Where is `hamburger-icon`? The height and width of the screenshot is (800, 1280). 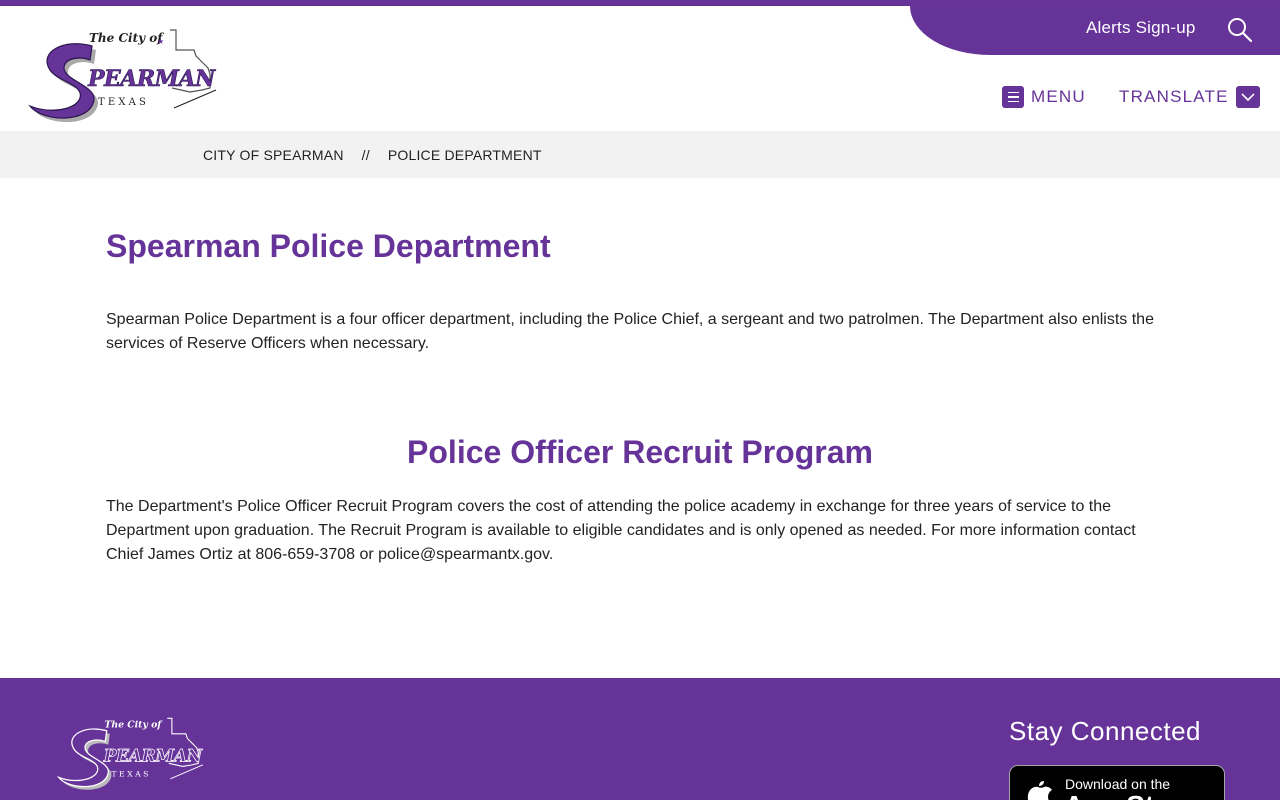
hamburger-icon is located at coordinates (1013, 97).